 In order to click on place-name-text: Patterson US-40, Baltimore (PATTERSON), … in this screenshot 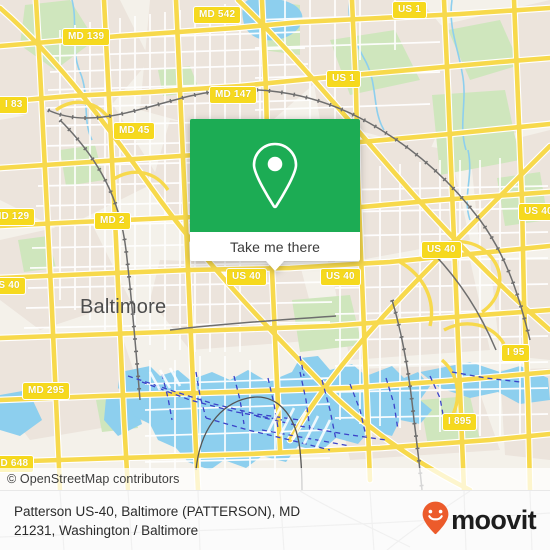, I will do `click(157, 521)`.